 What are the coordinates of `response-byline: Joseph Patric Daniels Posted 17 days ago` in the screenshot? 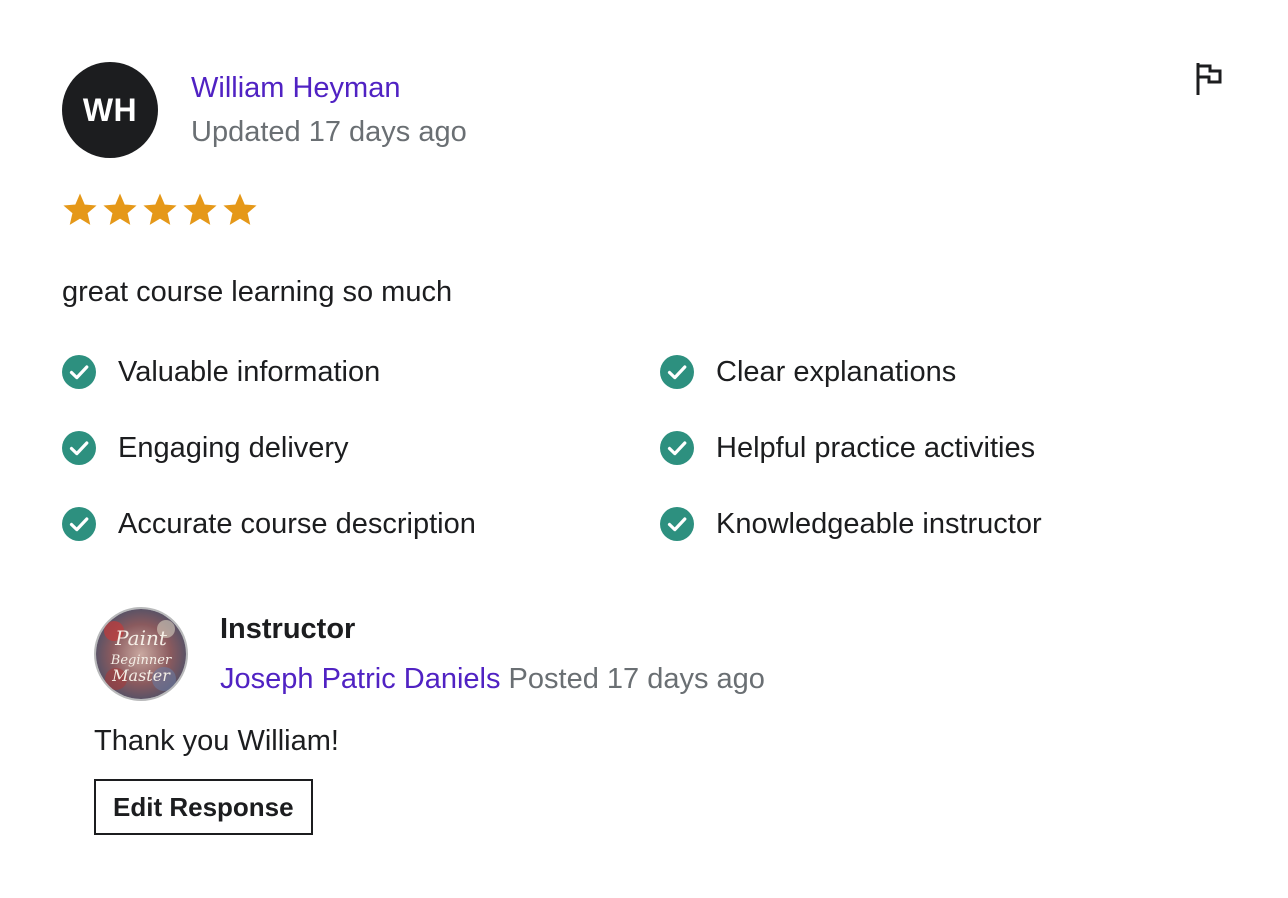 It's located at (492, 679).